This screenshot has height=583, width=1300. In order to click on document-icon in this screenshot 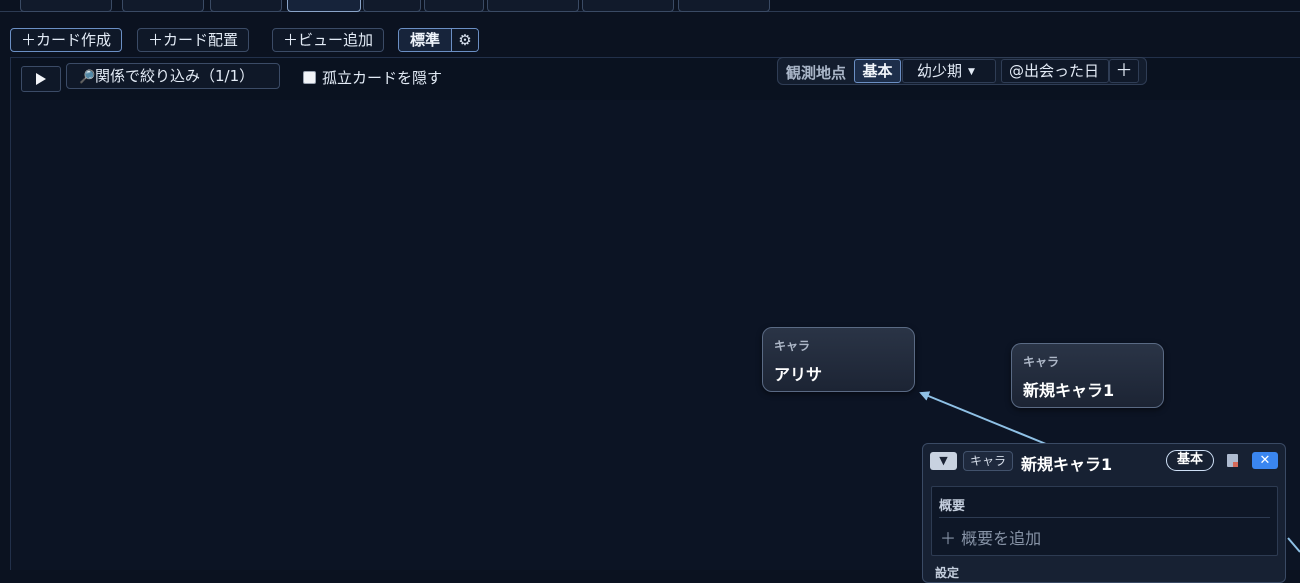, I will do `click(1232, 460)`.